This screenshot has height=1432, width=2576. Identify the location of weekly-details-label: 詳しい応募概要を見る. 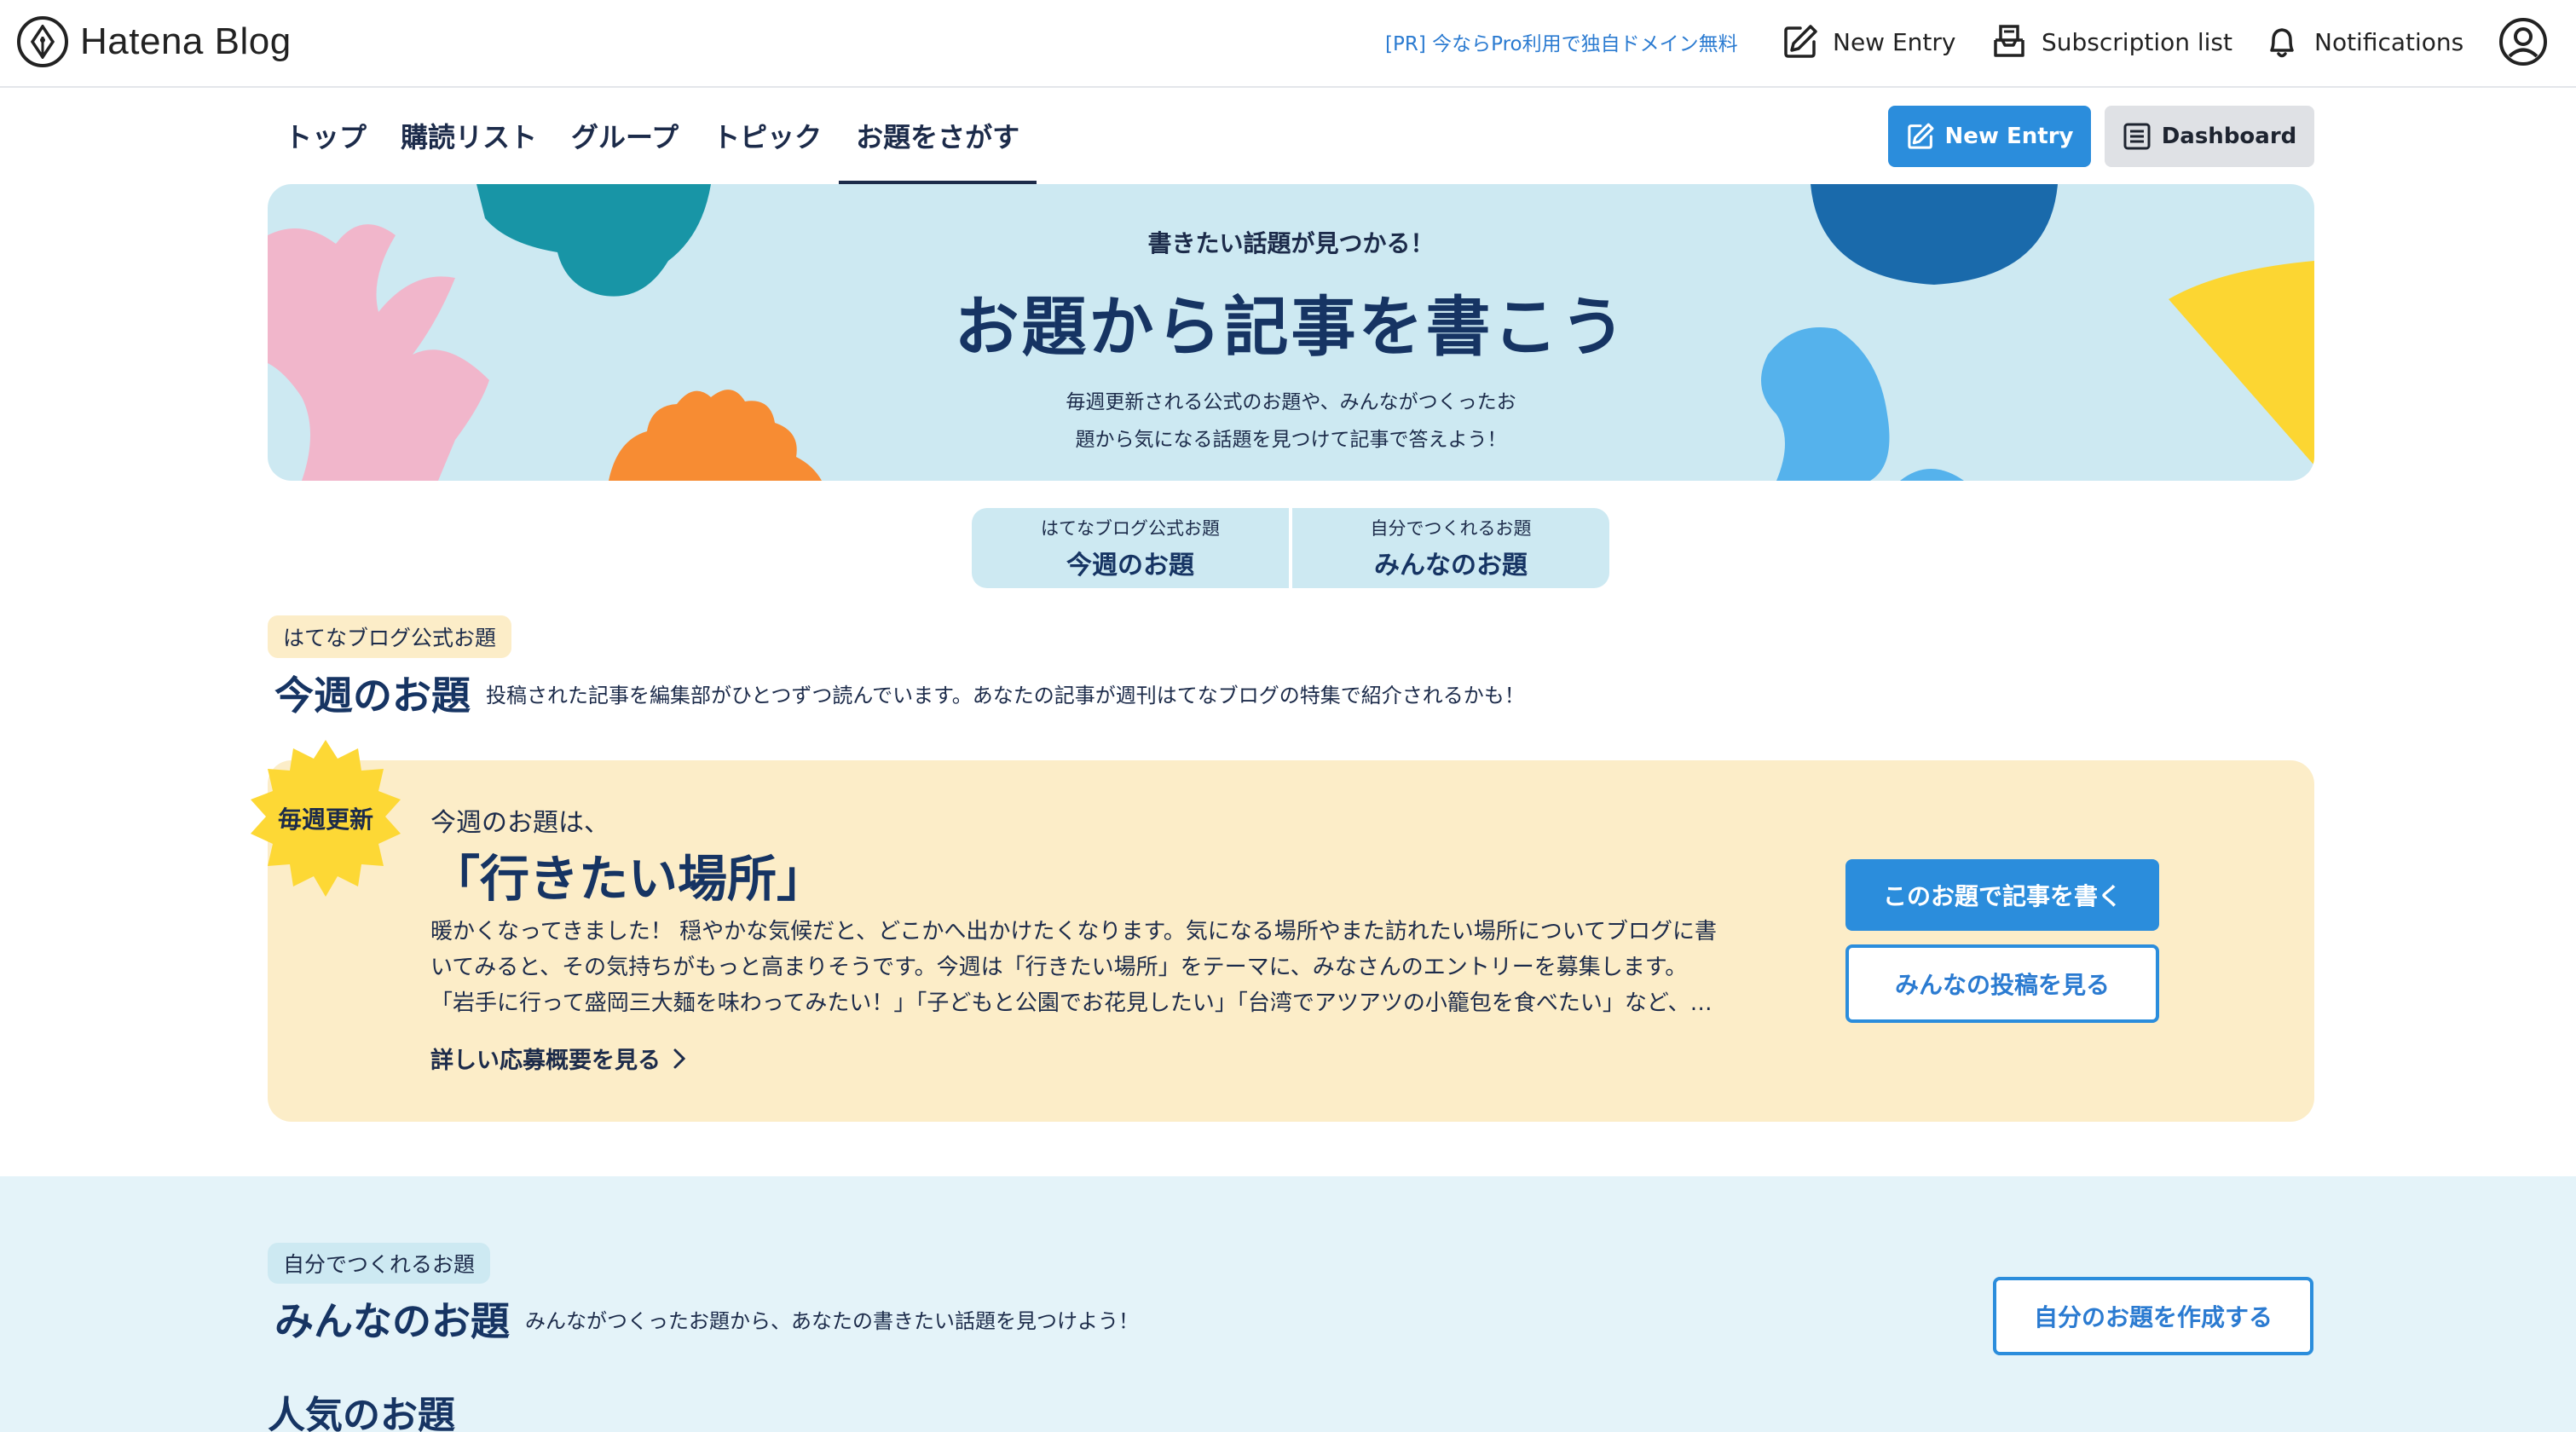
(545, 1061).